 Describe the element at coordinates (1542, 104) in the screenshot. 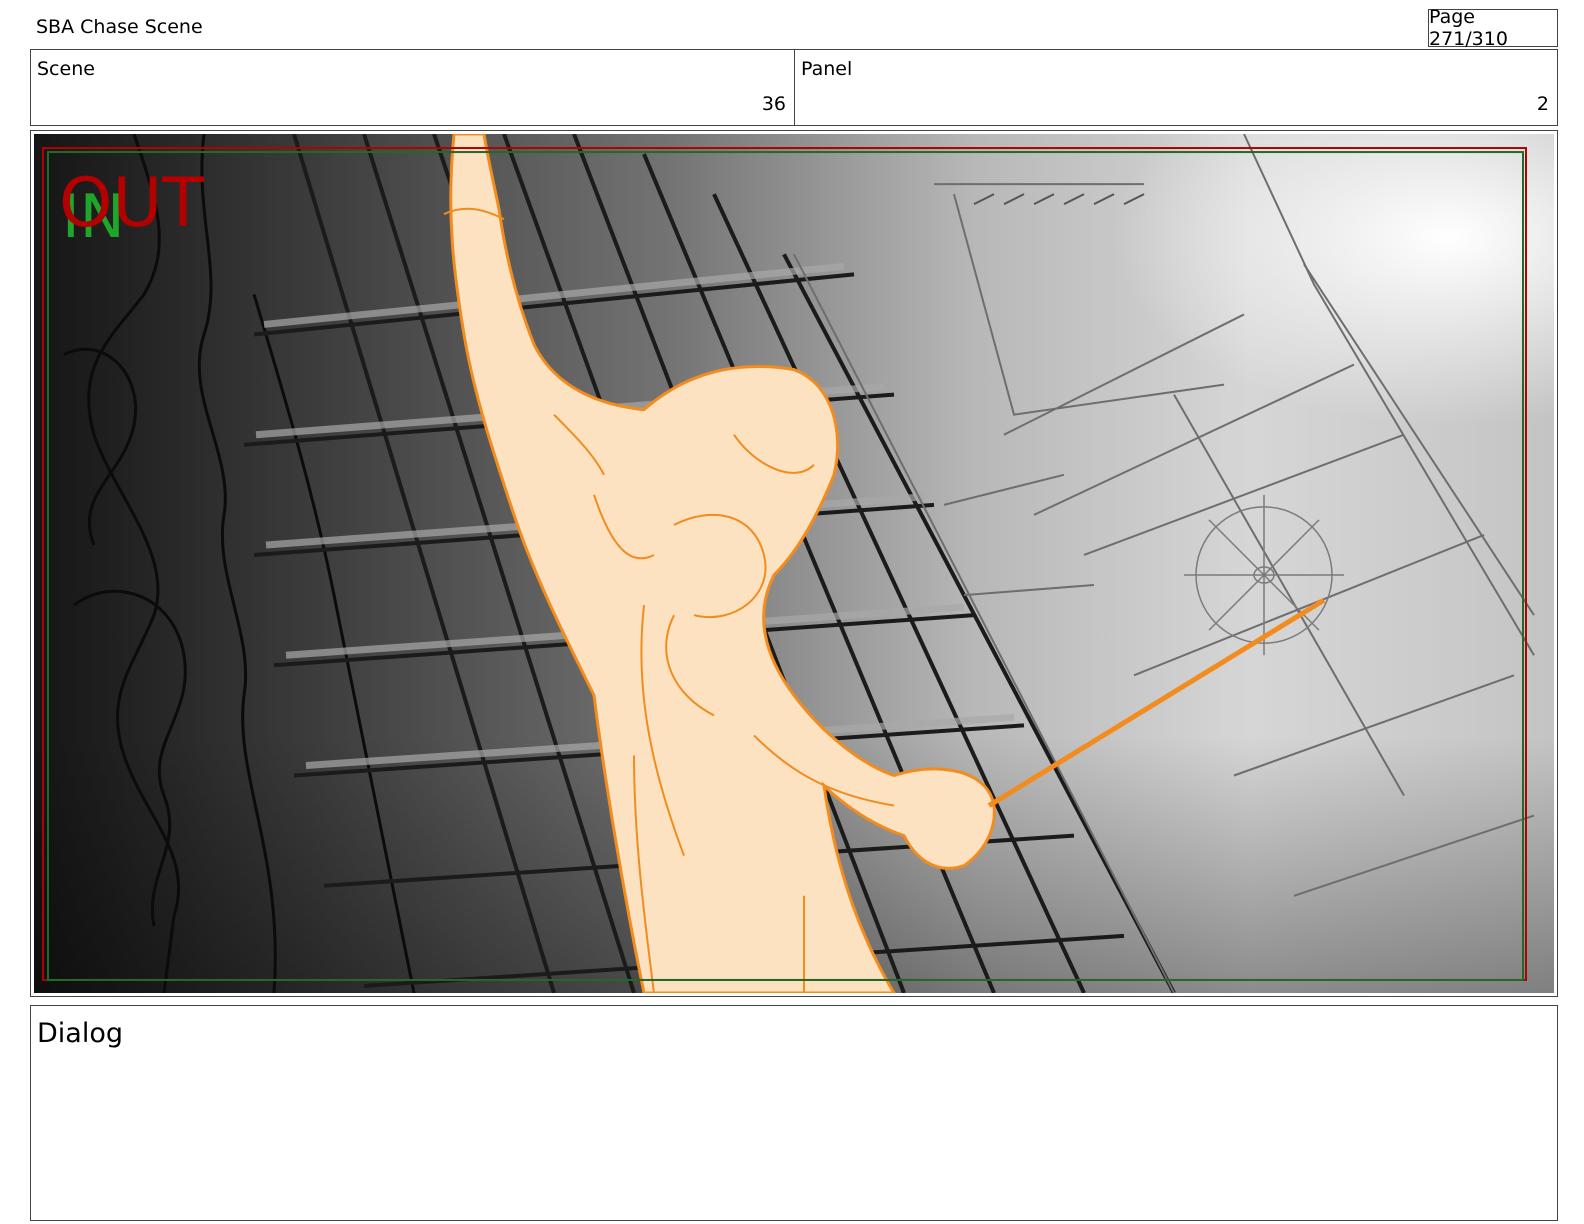

I see `panel-number: 2` at that location.